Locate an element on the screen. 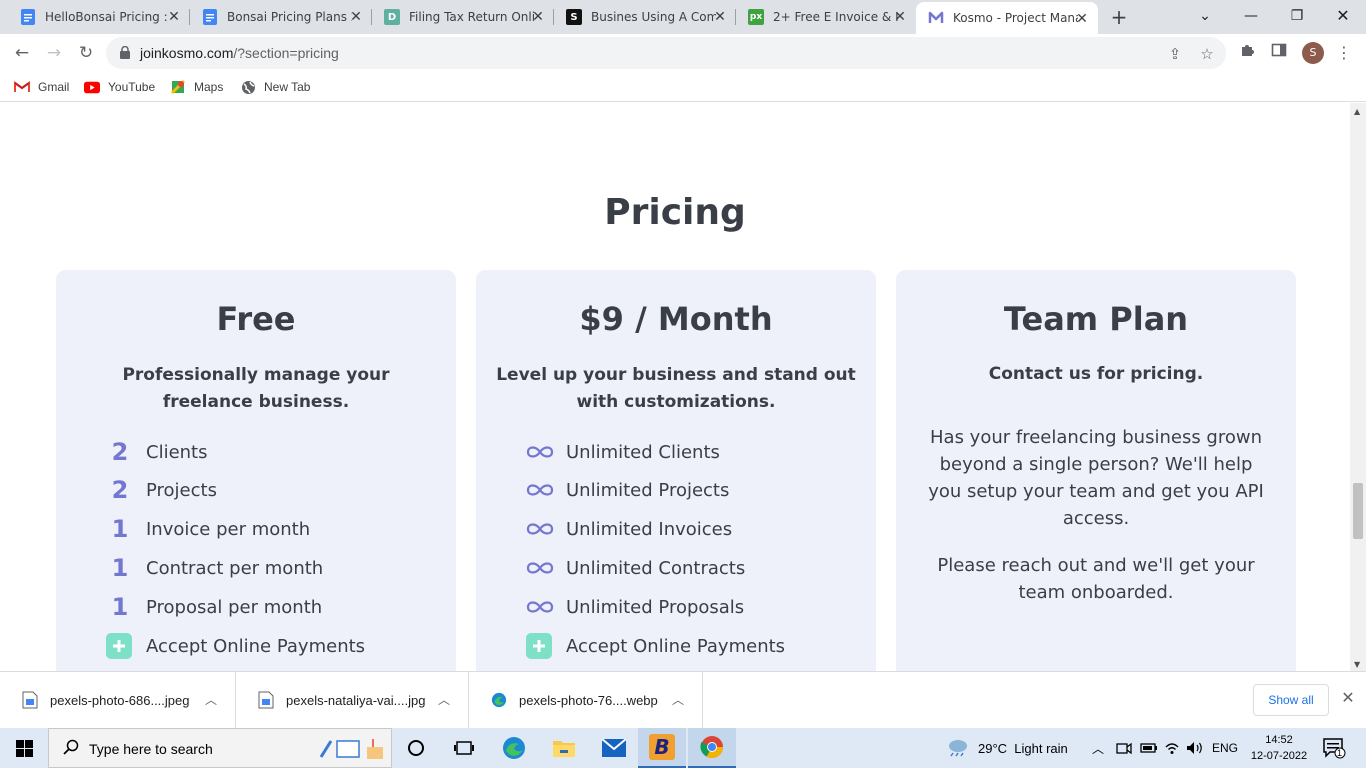  bookmark-new-tab: New Tab is located at coordinates (275, 87).